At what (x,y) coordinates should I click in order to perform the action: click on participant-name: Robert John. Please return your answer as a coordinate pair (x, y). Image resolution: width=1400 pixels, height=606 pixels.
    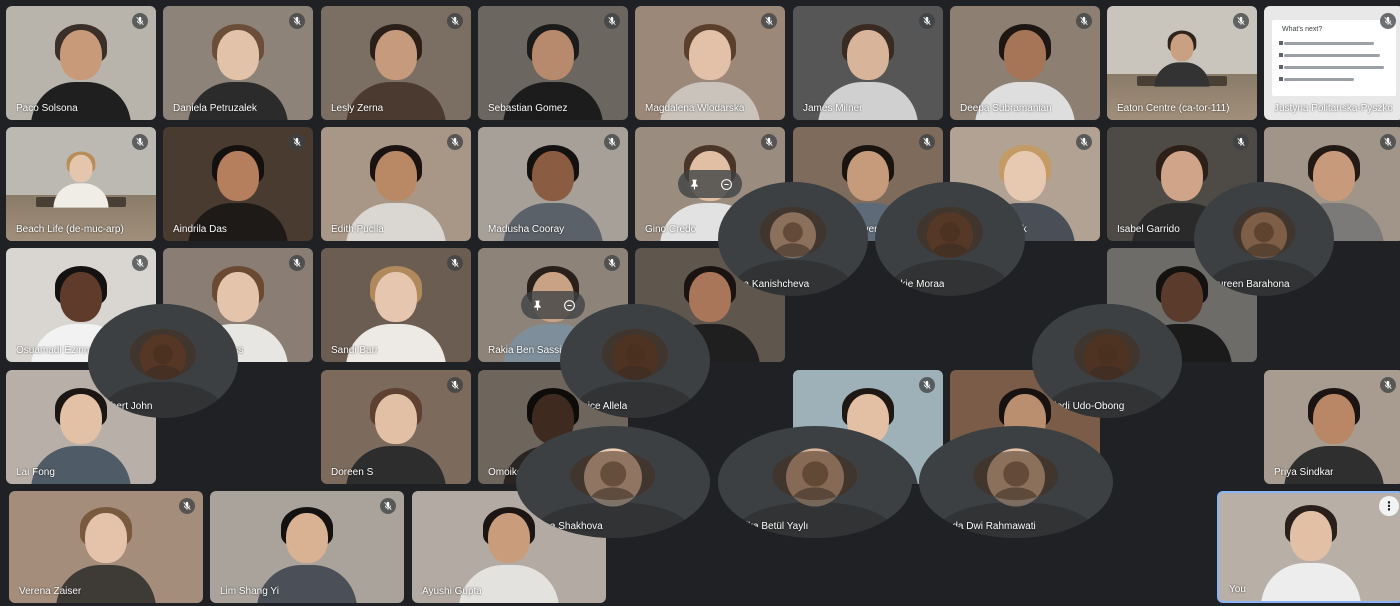
    Looking at the image, I should click on (125, 406).